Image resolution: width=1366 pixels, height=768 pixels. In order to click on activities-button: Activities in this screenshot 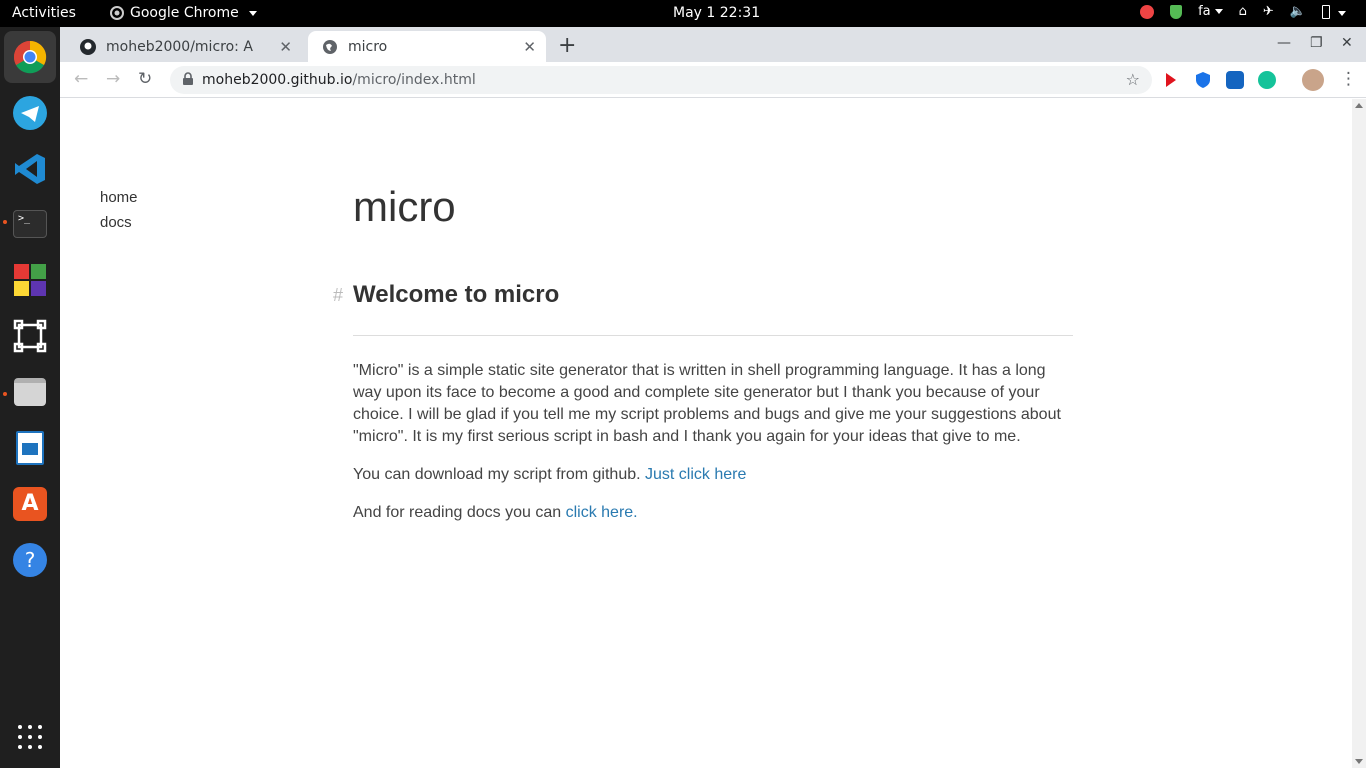, I will do `click(44, 13)`.